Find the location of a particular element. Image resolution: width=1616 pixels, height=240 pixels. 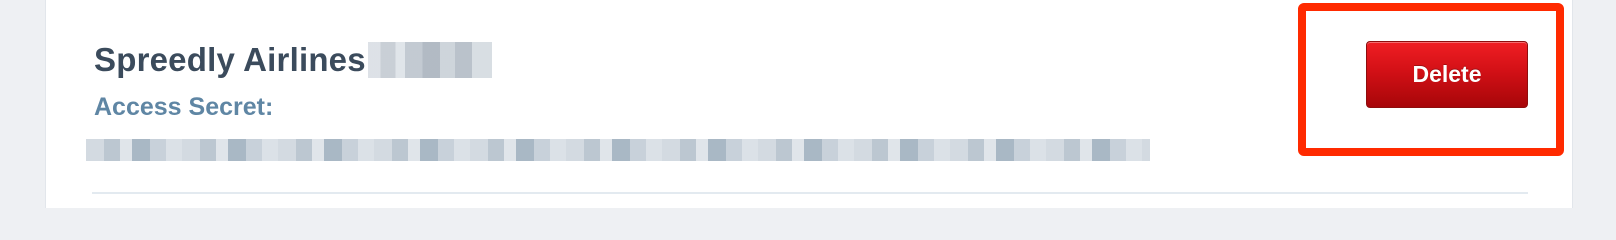

delete-button: Delete is located at coordinates (1447, 74).